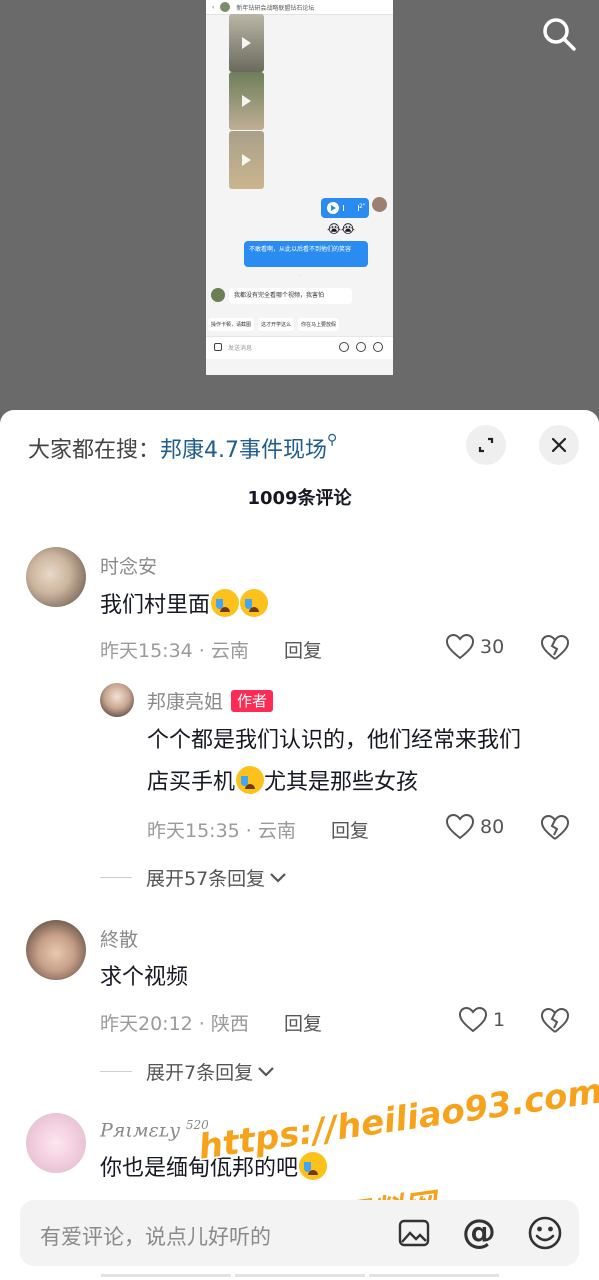 The width and height of the screenshot is (599, 1280). I want to click on close-icon, so click(559, 445).